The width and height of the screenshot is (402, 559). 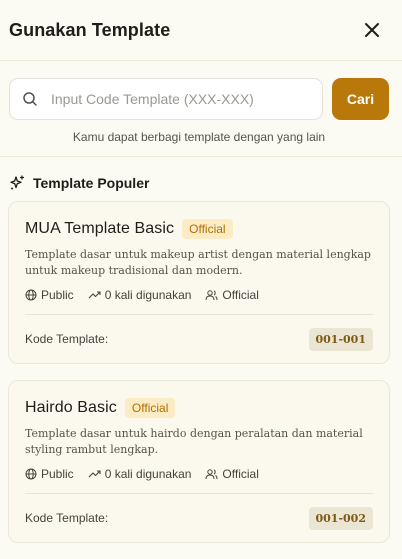 I want to click on search-row: Cari, so click(x=199, y=99).